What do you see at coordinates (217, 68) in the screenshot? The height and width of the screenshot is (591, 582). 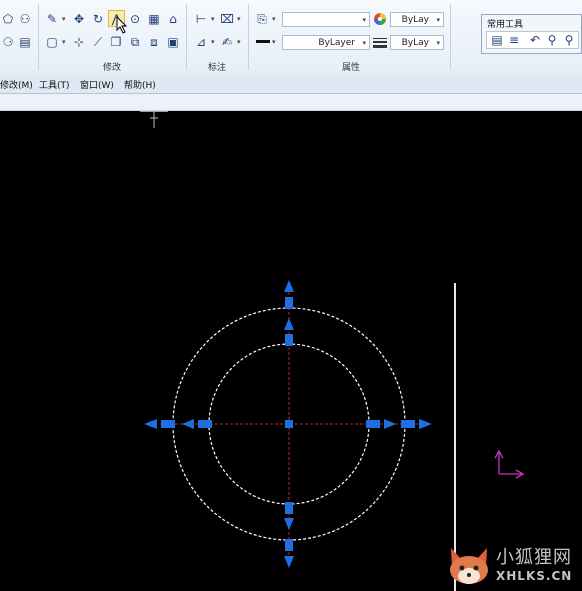 I see `panel-label-annotation: 标注` at bounding box center [217, 68].